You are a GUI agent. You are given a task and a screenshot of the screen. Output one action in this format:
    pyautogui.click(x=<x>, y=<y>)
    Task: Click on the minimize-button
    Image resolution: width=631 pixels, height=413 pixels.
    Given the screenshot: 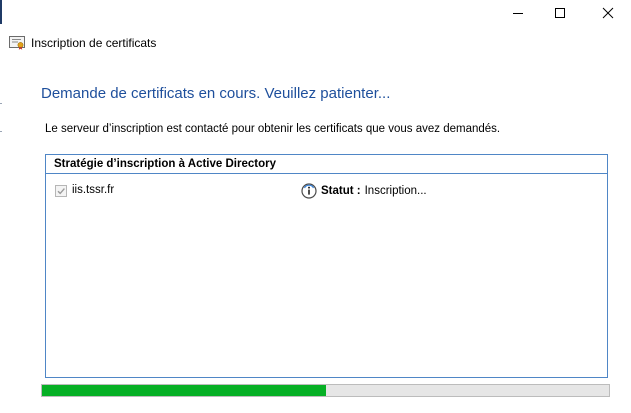 What is the action you would take?
    pyautogui.click(x=518, y=13)
    